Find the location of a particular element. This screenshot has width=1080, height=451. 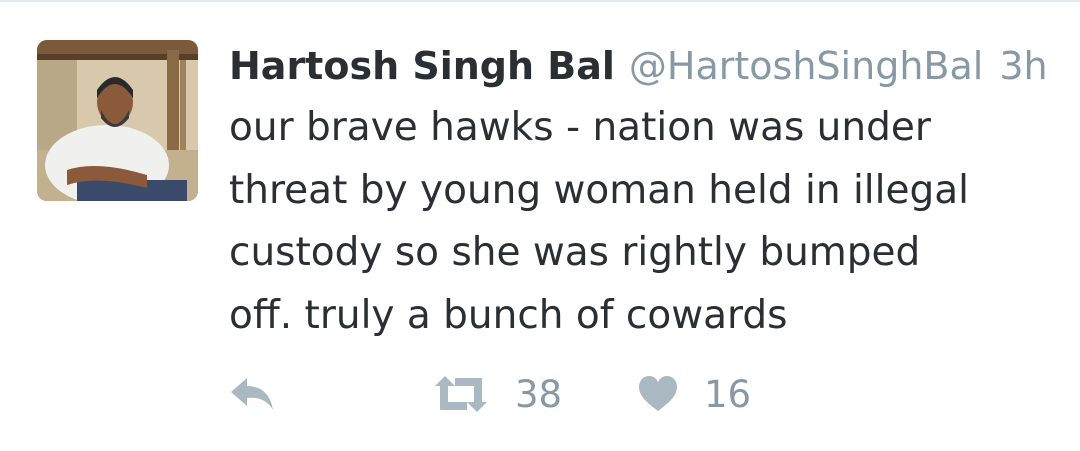

avatar-photo is located at coordinates (117, 120).